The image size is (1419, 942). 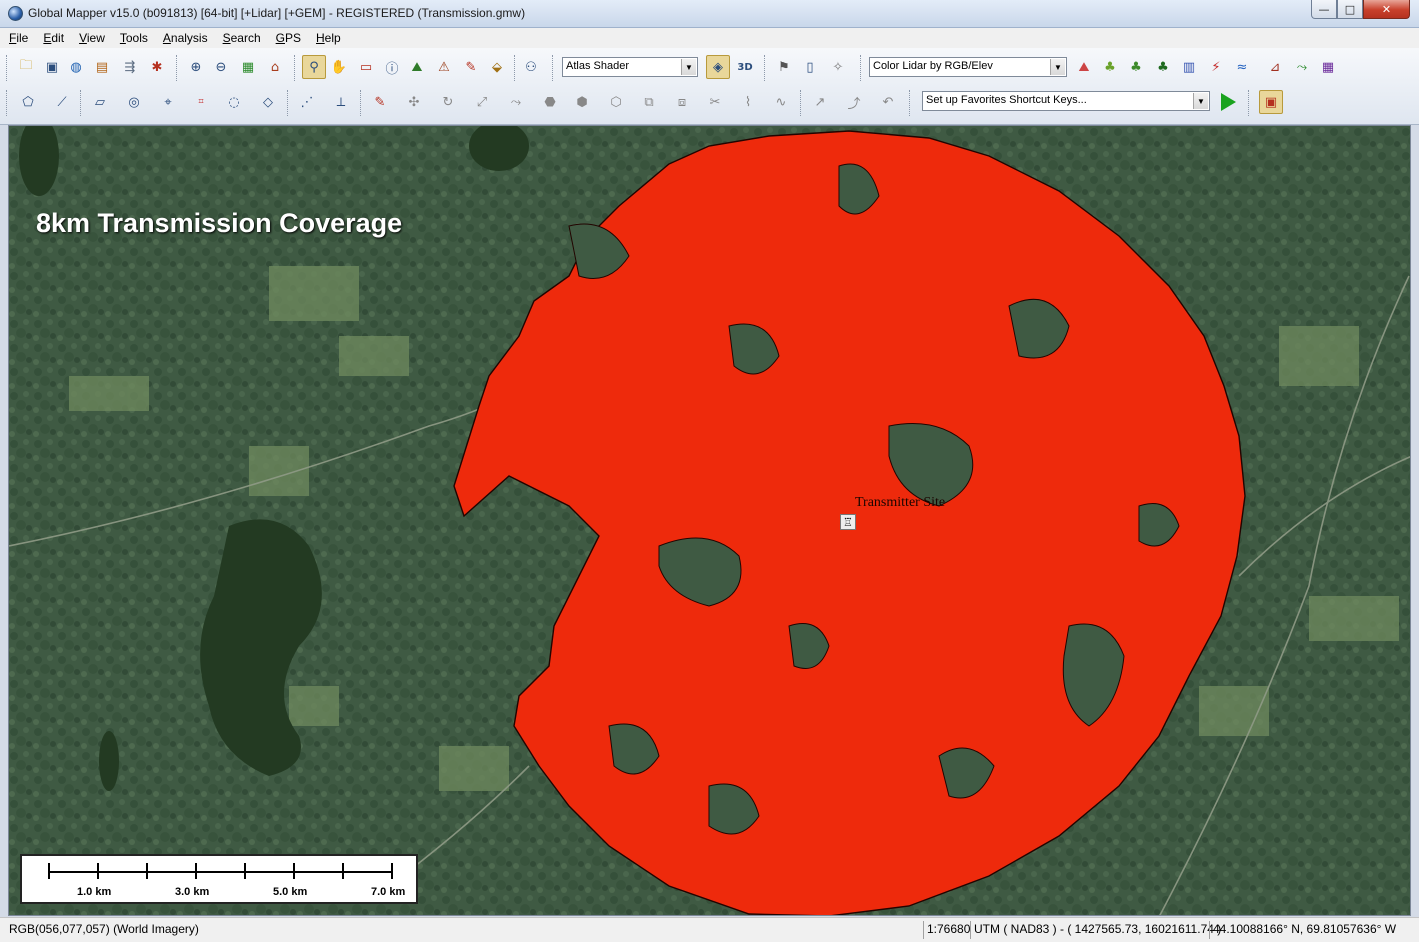 I want to click on reshape-feature-icon: ⤳, so click(x=516, y=102).